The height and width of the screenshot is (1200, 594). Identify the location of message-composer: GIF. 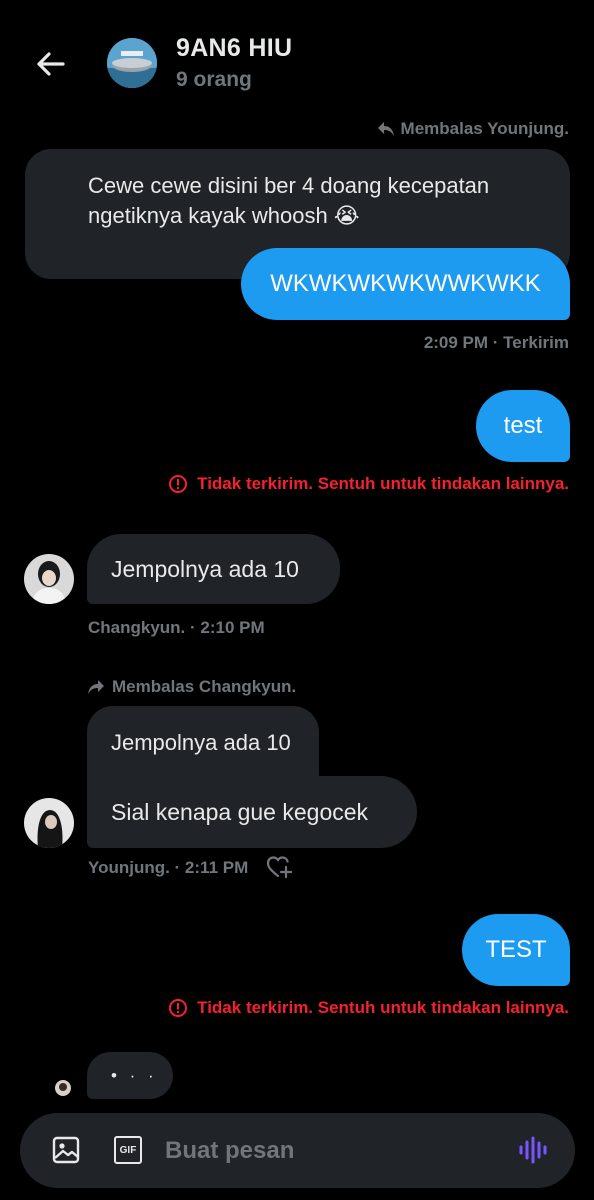
(297, 1150).